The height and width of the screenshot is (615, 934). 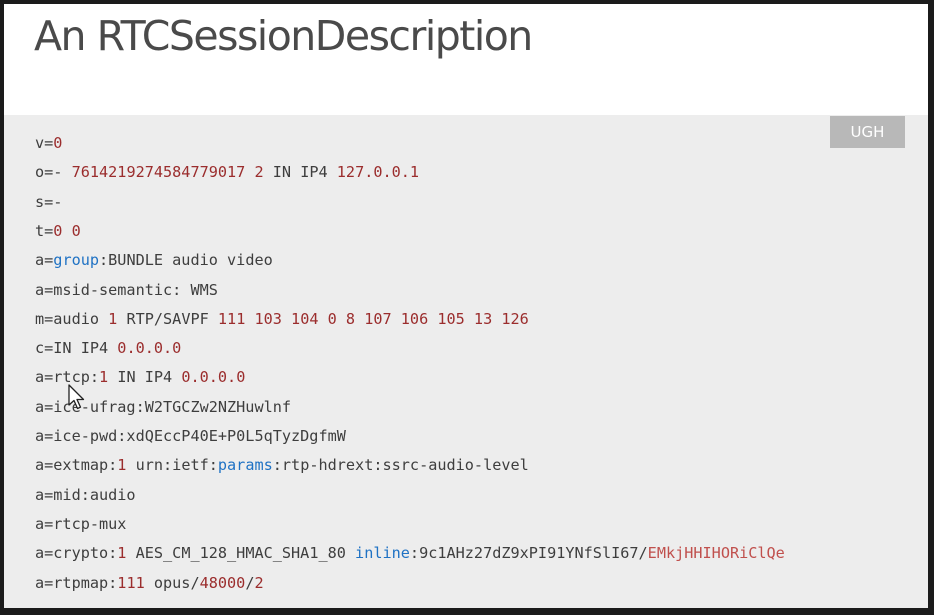 What do you see at coordinates (241, 553) in the screenshot?
I see `sdp-token: AES_CM_128_HMAC_SHA1_80` at bounding box center [241, 553].